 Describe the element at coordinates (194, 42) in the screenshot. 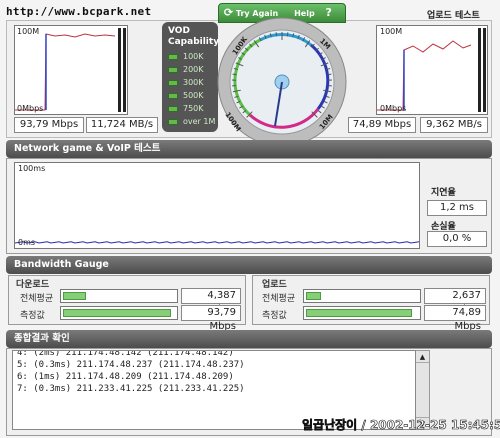

I see `vod-title-line2: Capability` at that location.